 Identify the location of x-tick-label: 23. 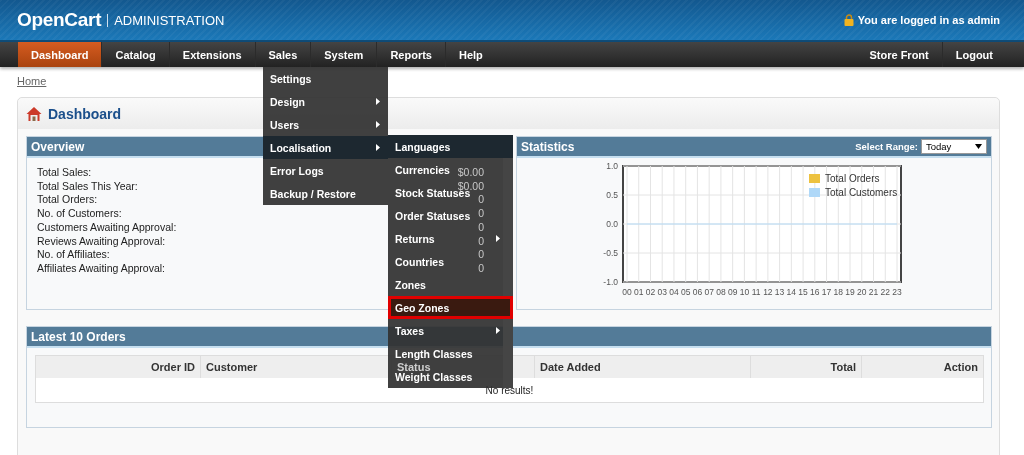
(897, 292).